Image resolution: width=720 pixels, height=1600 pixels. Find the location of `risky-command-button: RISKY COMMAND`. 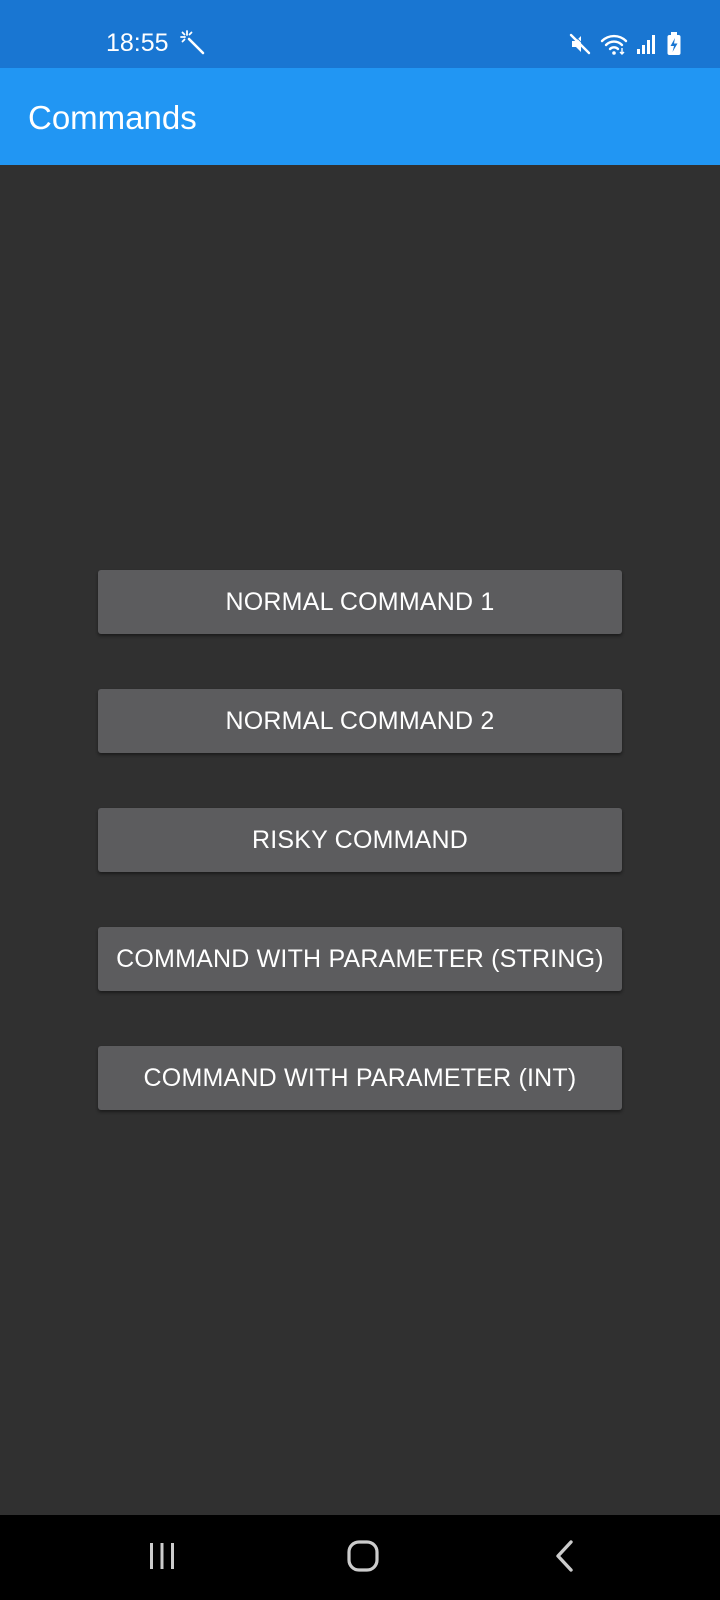

risky-command-button: RISKY COMMAND is located at coordinates (360, 840).